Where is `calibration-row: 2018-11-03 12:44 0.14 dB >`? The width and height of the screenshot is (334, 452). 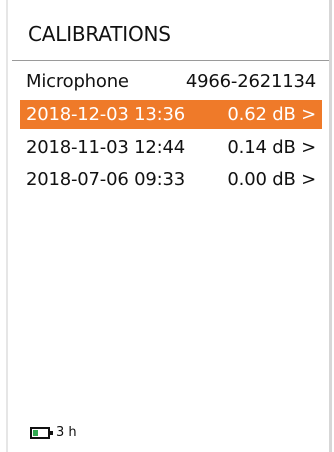 calibration-row: 2018-11-03 12:44 0.14 dB > is located at coordinates (171, 147).